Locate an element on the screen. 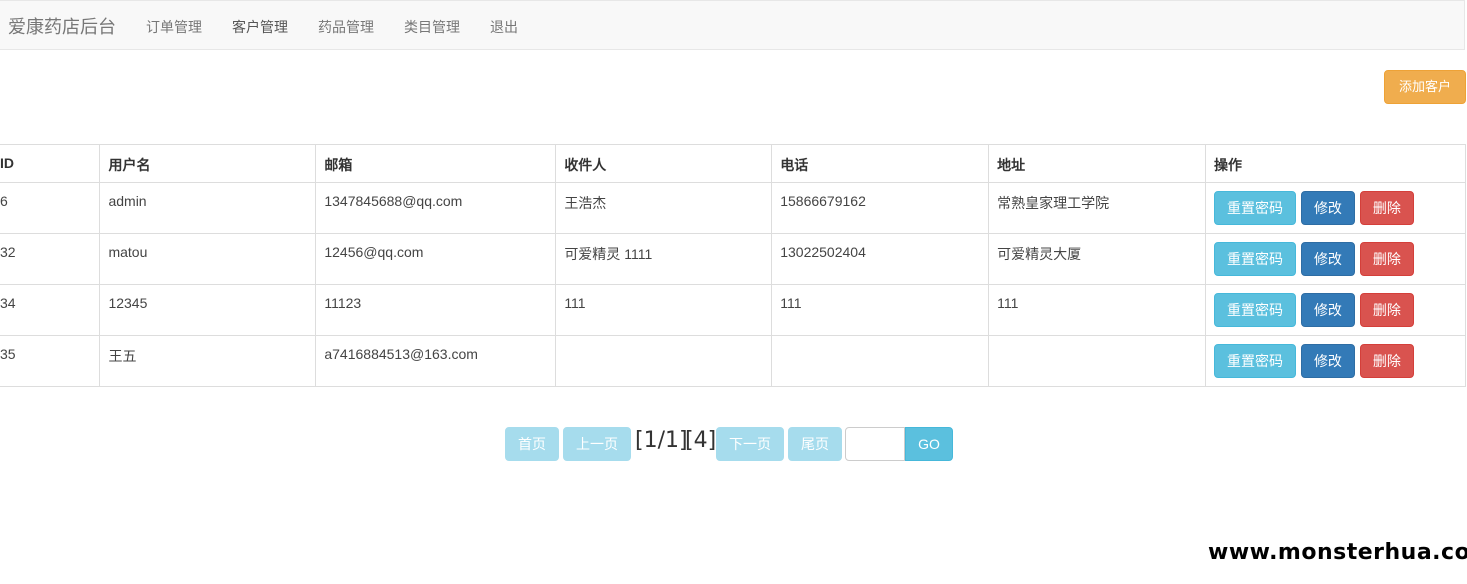  nav-item-drugs: 药品管理 is located at coordinates (346, 27).